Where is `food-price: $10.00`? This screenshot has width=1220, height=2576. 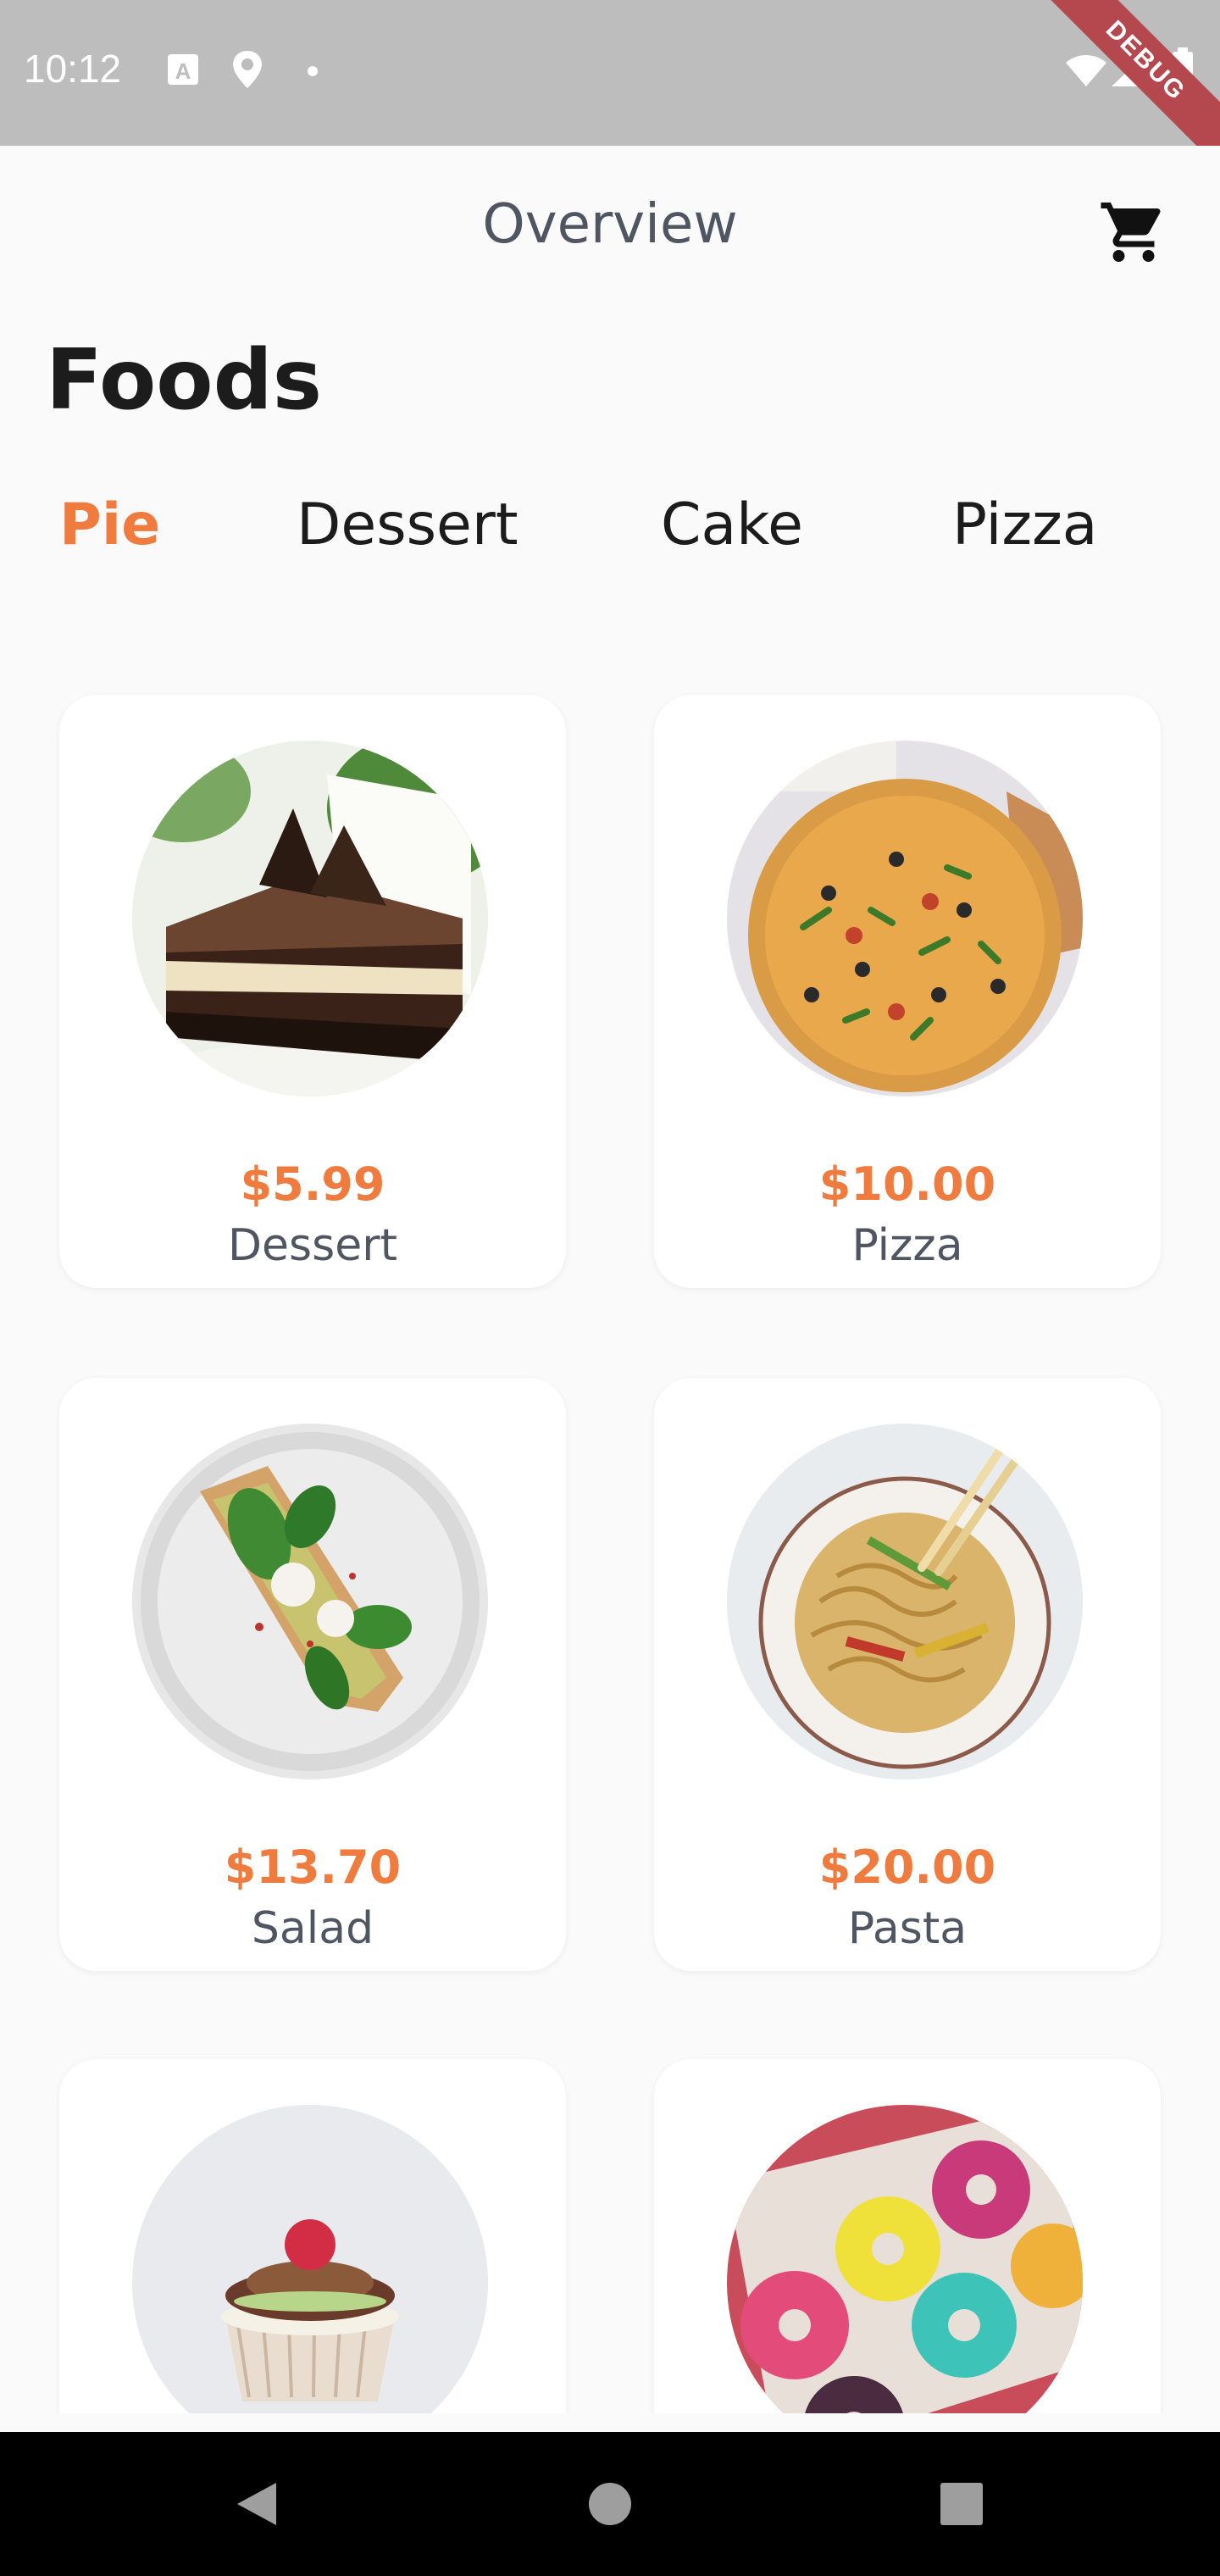
food-price: $10.00 is located at coordinates (907, 1184).